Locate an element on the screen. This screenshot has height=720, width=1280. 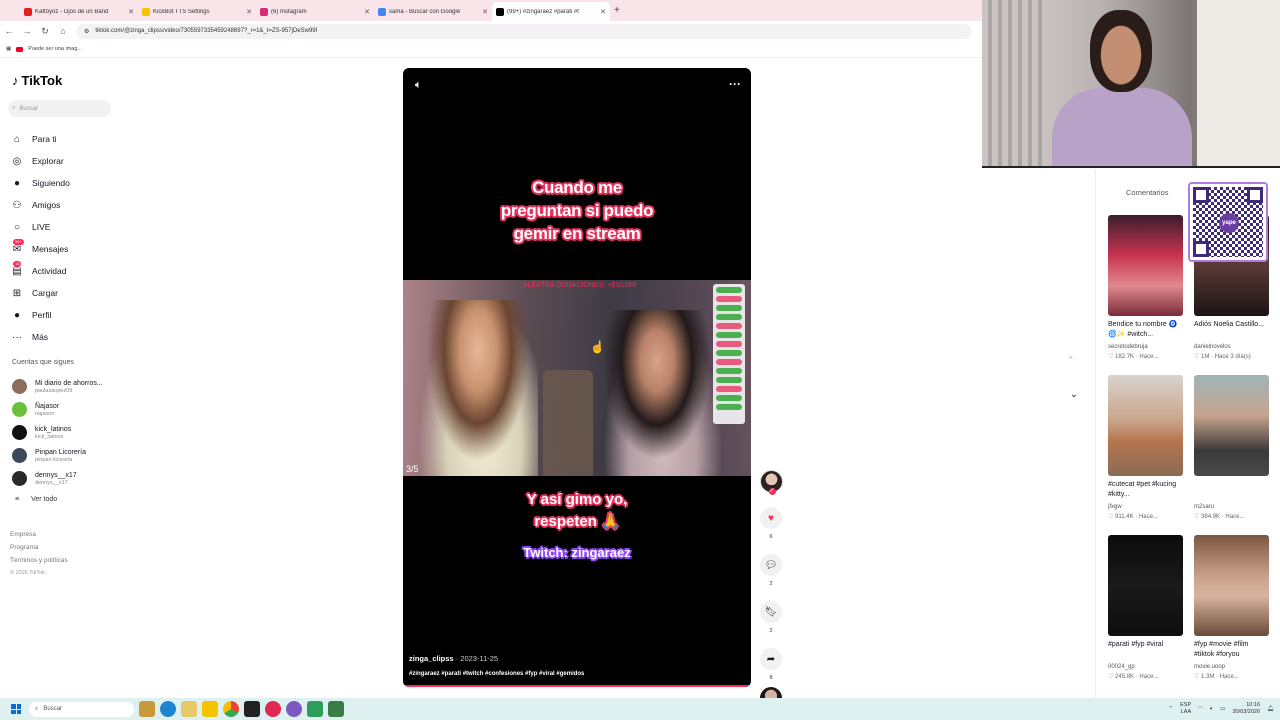
browser-tab: (6) Instagram ✕ is located at coordinates (315, 11).